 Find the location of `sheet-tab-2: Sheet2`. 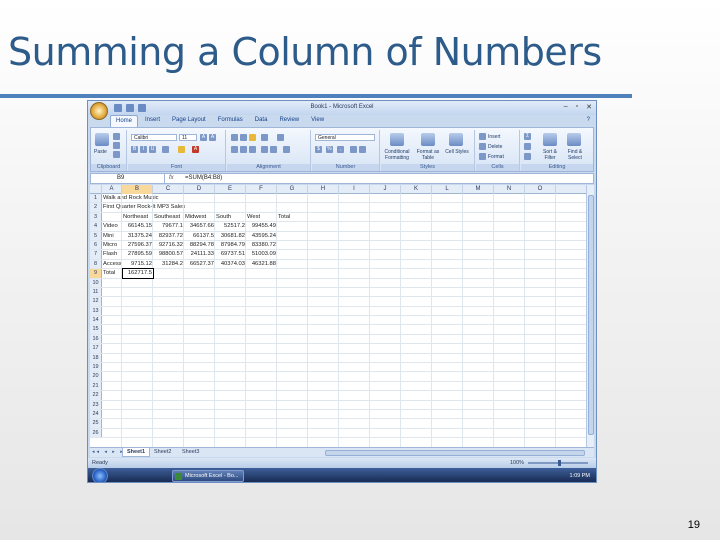

sheet-tab-2: Sheet2 is located at coordinates (162, 452).